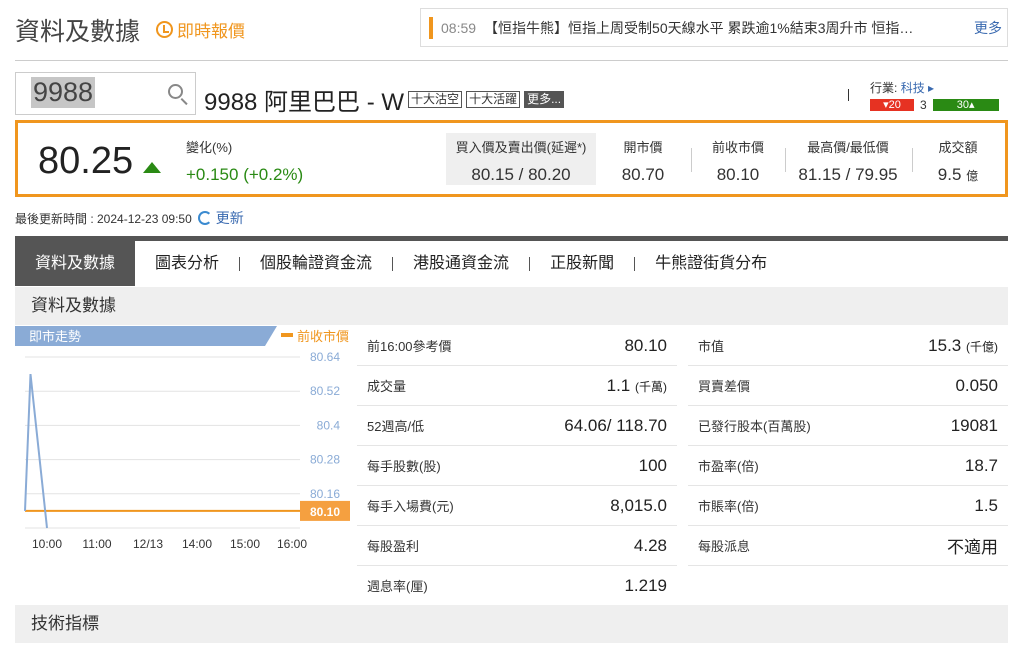  What do you see at coordinates (848, 506) in the screenshot?
I see `table-row: 市賬率(倍) 1.5` at bounding box center [848, 506].